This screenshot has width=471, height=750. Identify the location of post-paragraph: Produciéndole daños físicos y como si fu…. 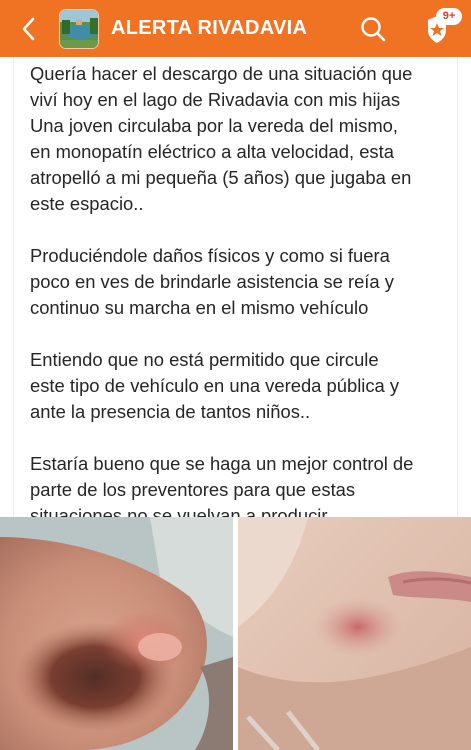
(212, 281).